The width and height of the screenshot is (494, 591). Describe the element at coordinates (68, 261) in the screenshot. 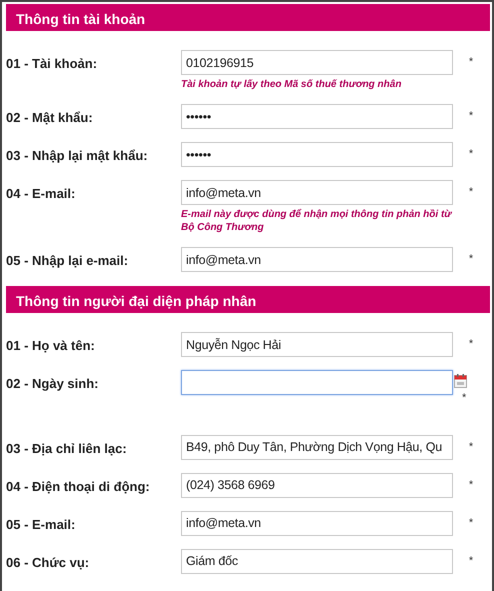

I see `field-label: 05 - Nhập lại e-mail:` at that location.